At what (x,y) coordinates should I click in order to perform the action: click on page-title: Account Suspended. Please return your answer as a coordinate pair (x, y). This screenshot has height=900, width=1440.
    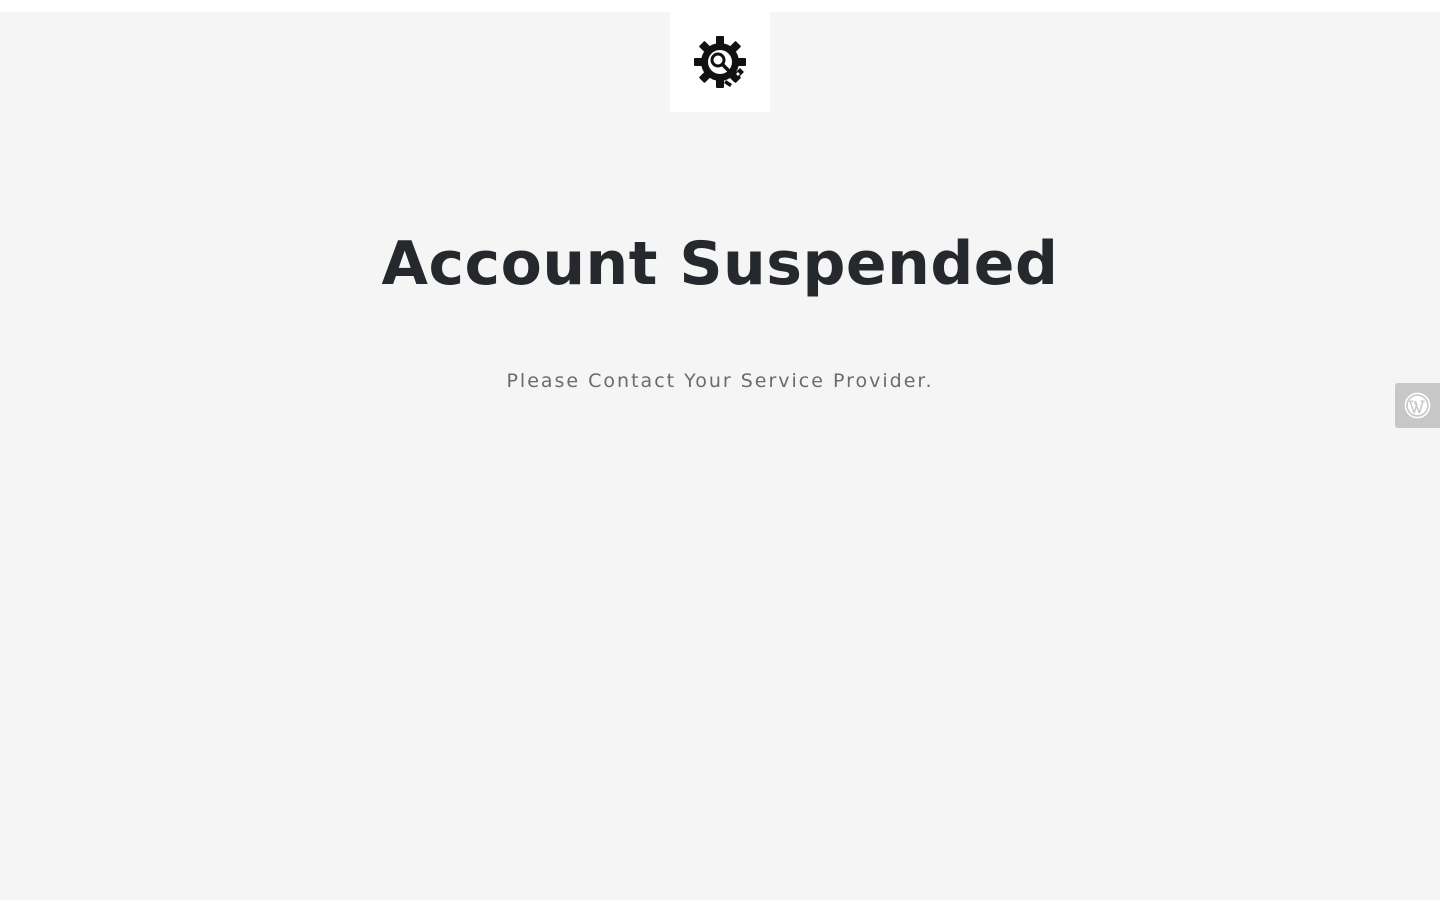
    Looking at the image, I should click on (720, 264).